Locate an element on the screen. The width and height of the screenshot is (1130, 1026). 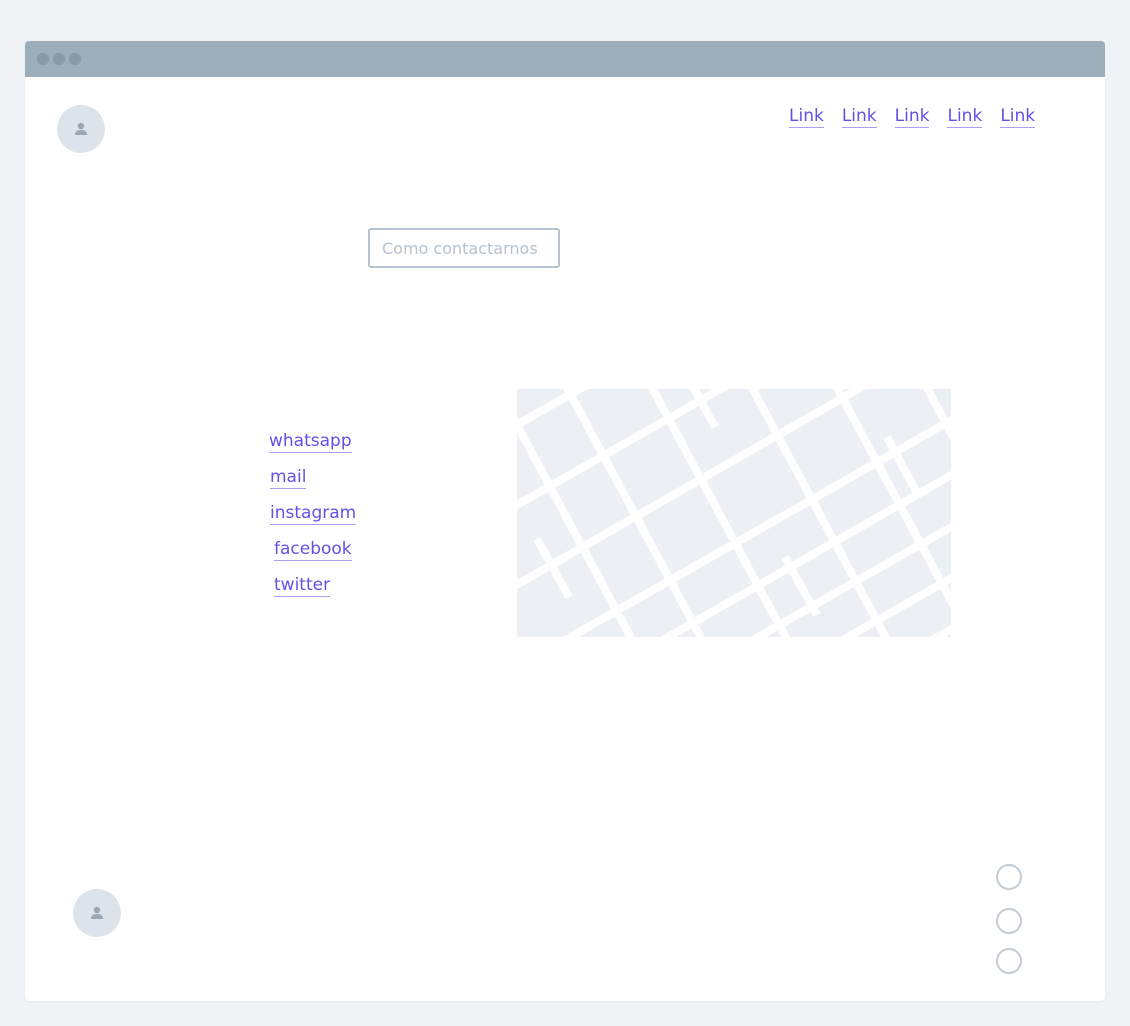
social-link-twitter: twitter is located at coordinates (302, 585).